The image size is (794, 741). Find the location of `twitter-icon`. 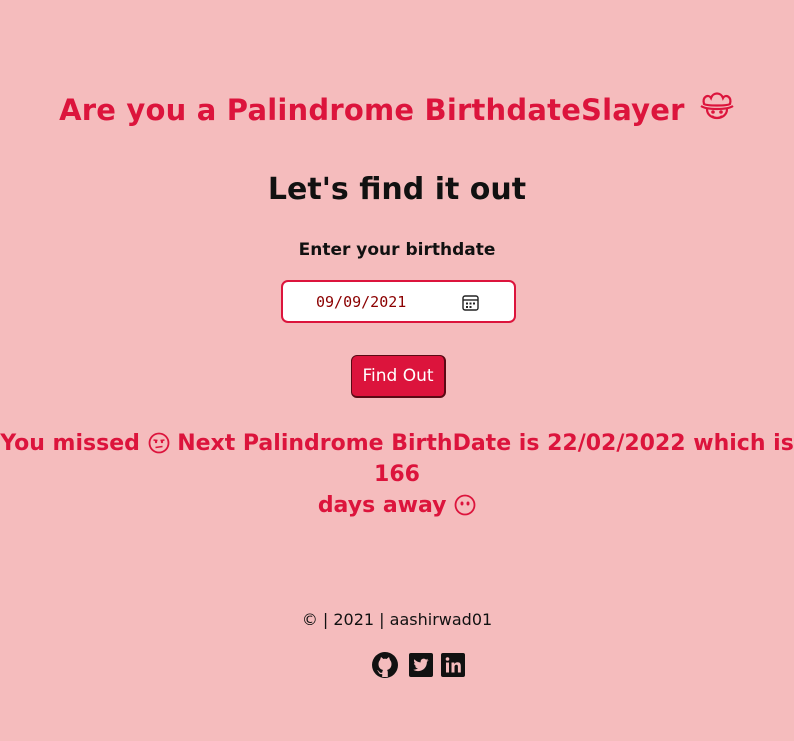

twitter-icon is located at coordinates (421, 665).